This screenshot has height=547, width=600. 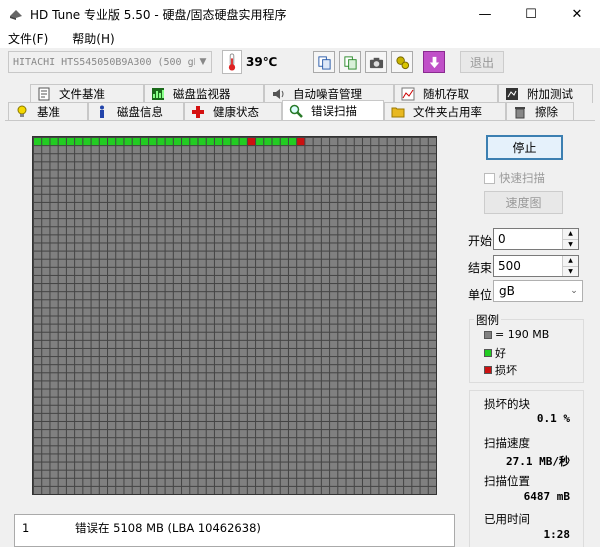 What do you see at coordinates (28, 38) in the screenshot?
I see `menu-file: 文件(F)` at bounding box center [28, 38].